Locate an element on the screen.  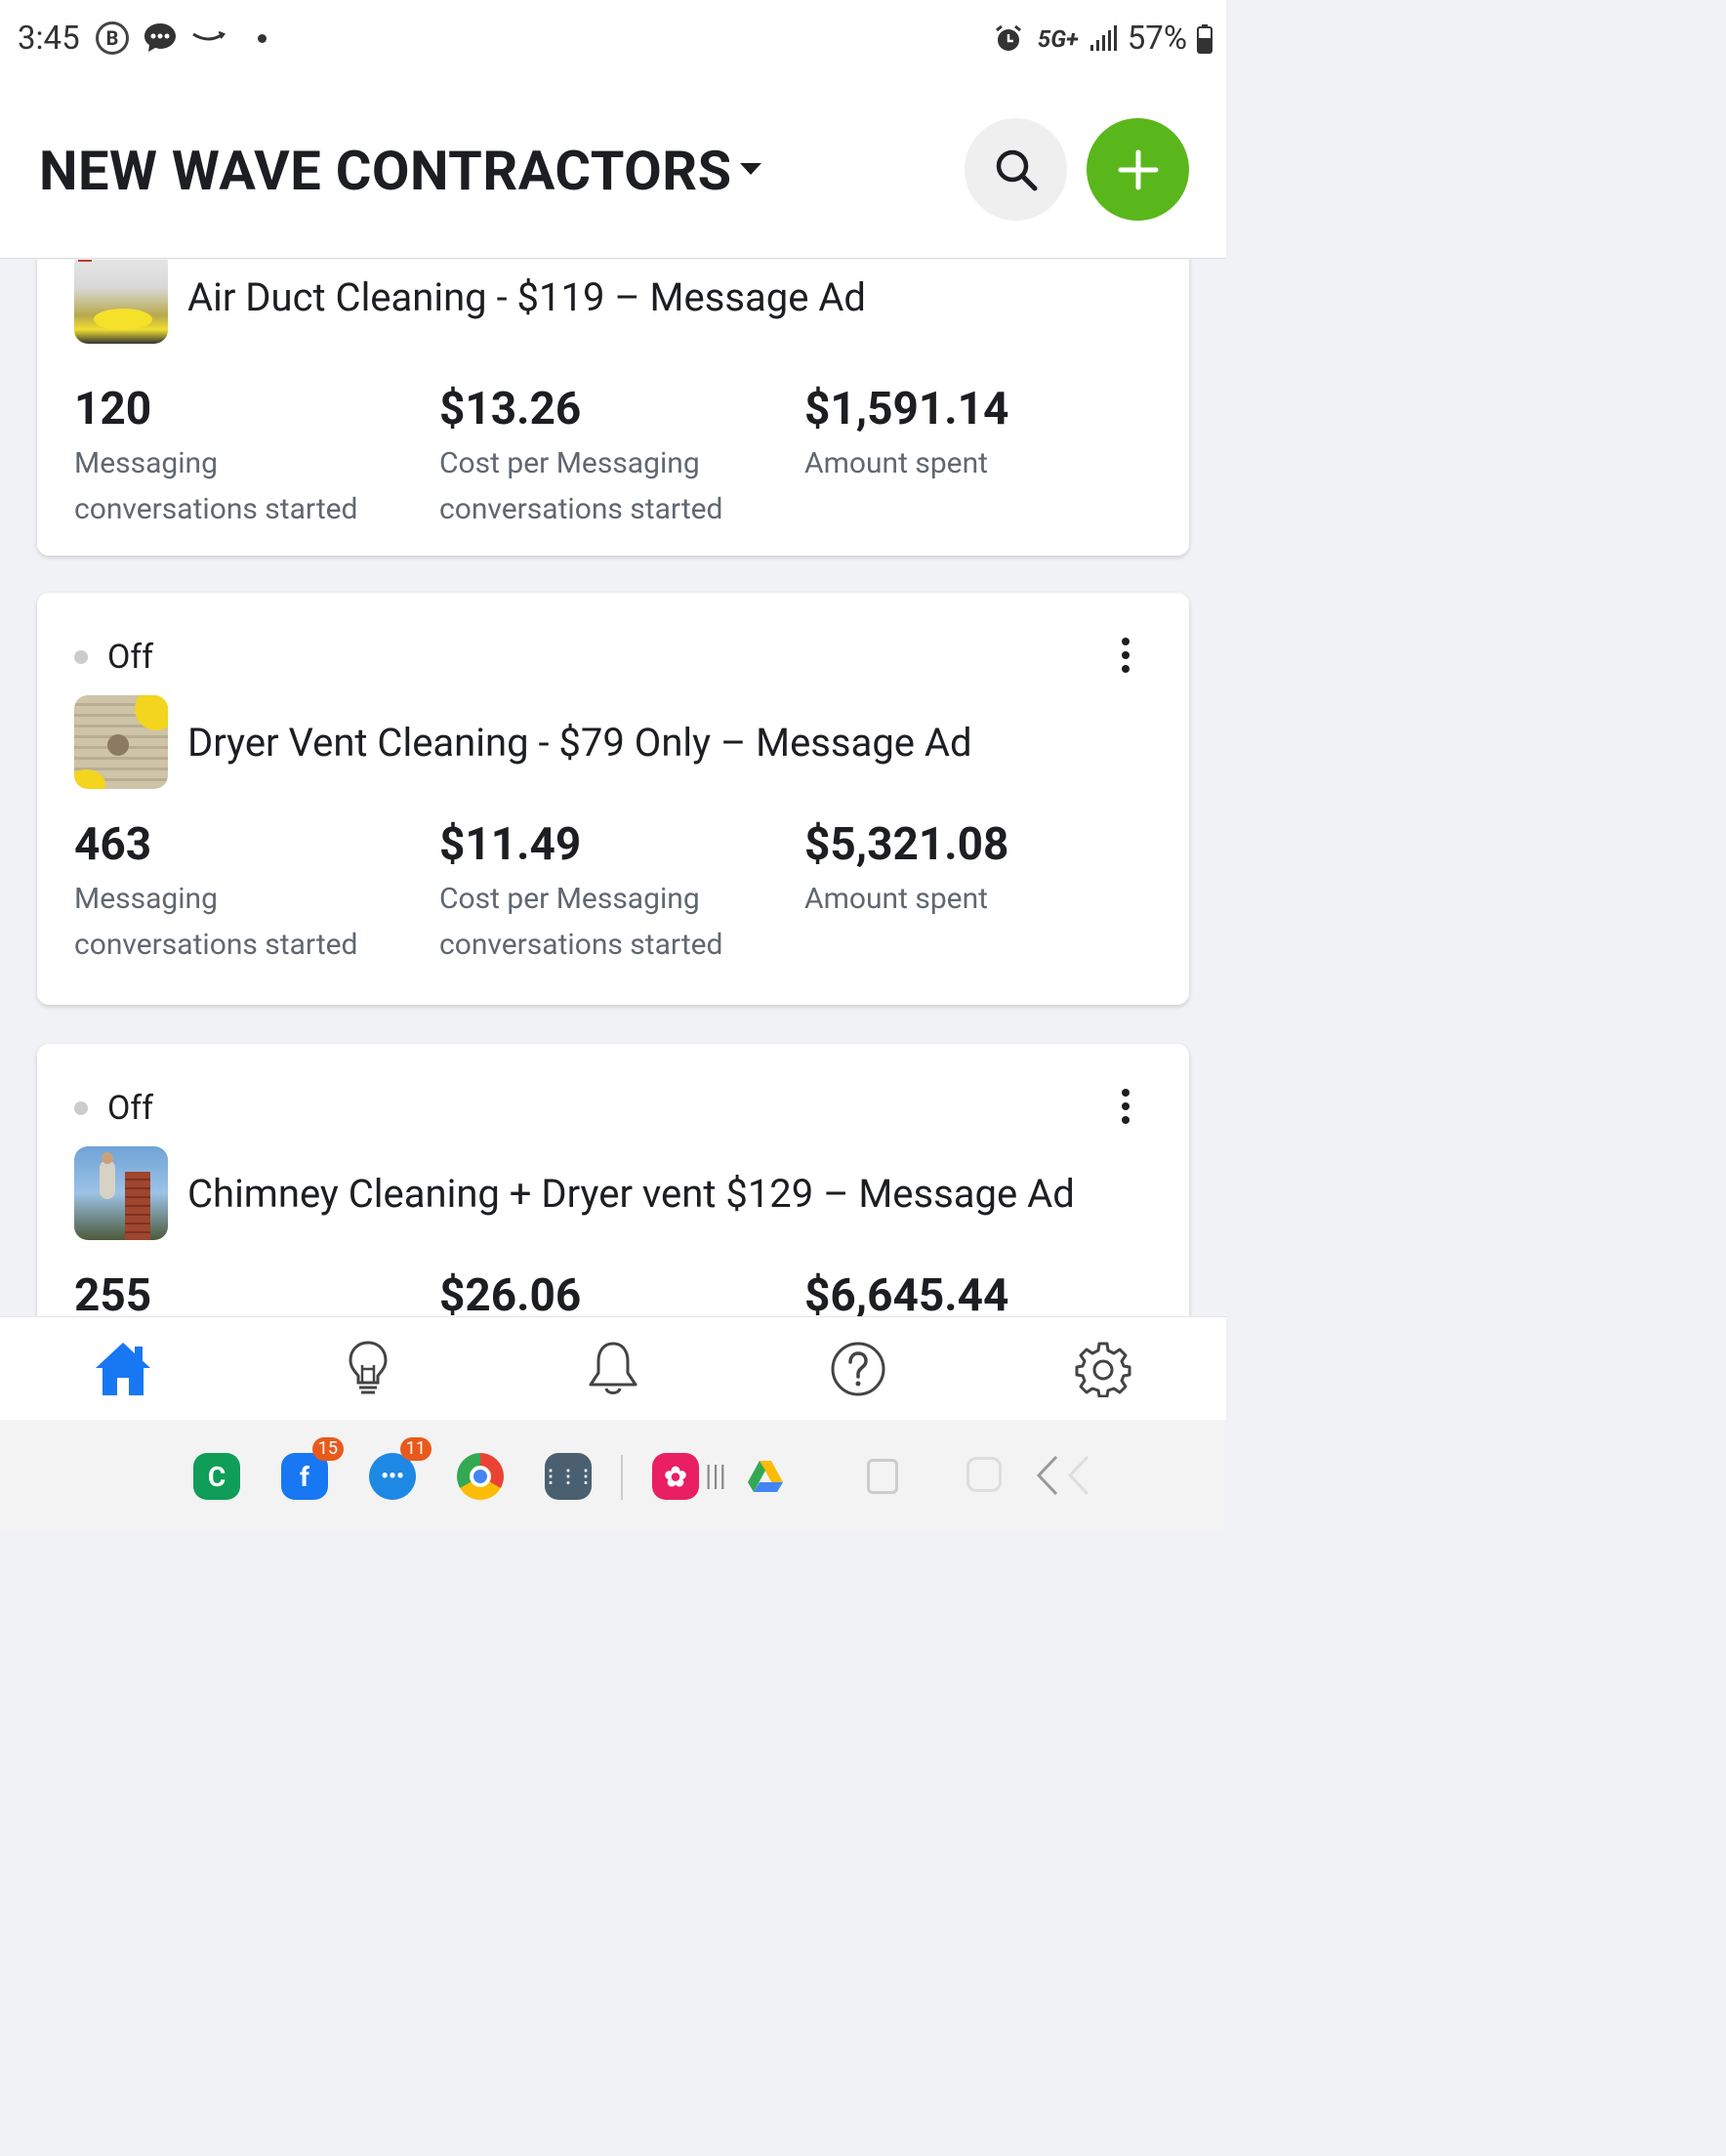
app-header: NEW WAVE CONTRACTORS is located at coordinates (613, 174).